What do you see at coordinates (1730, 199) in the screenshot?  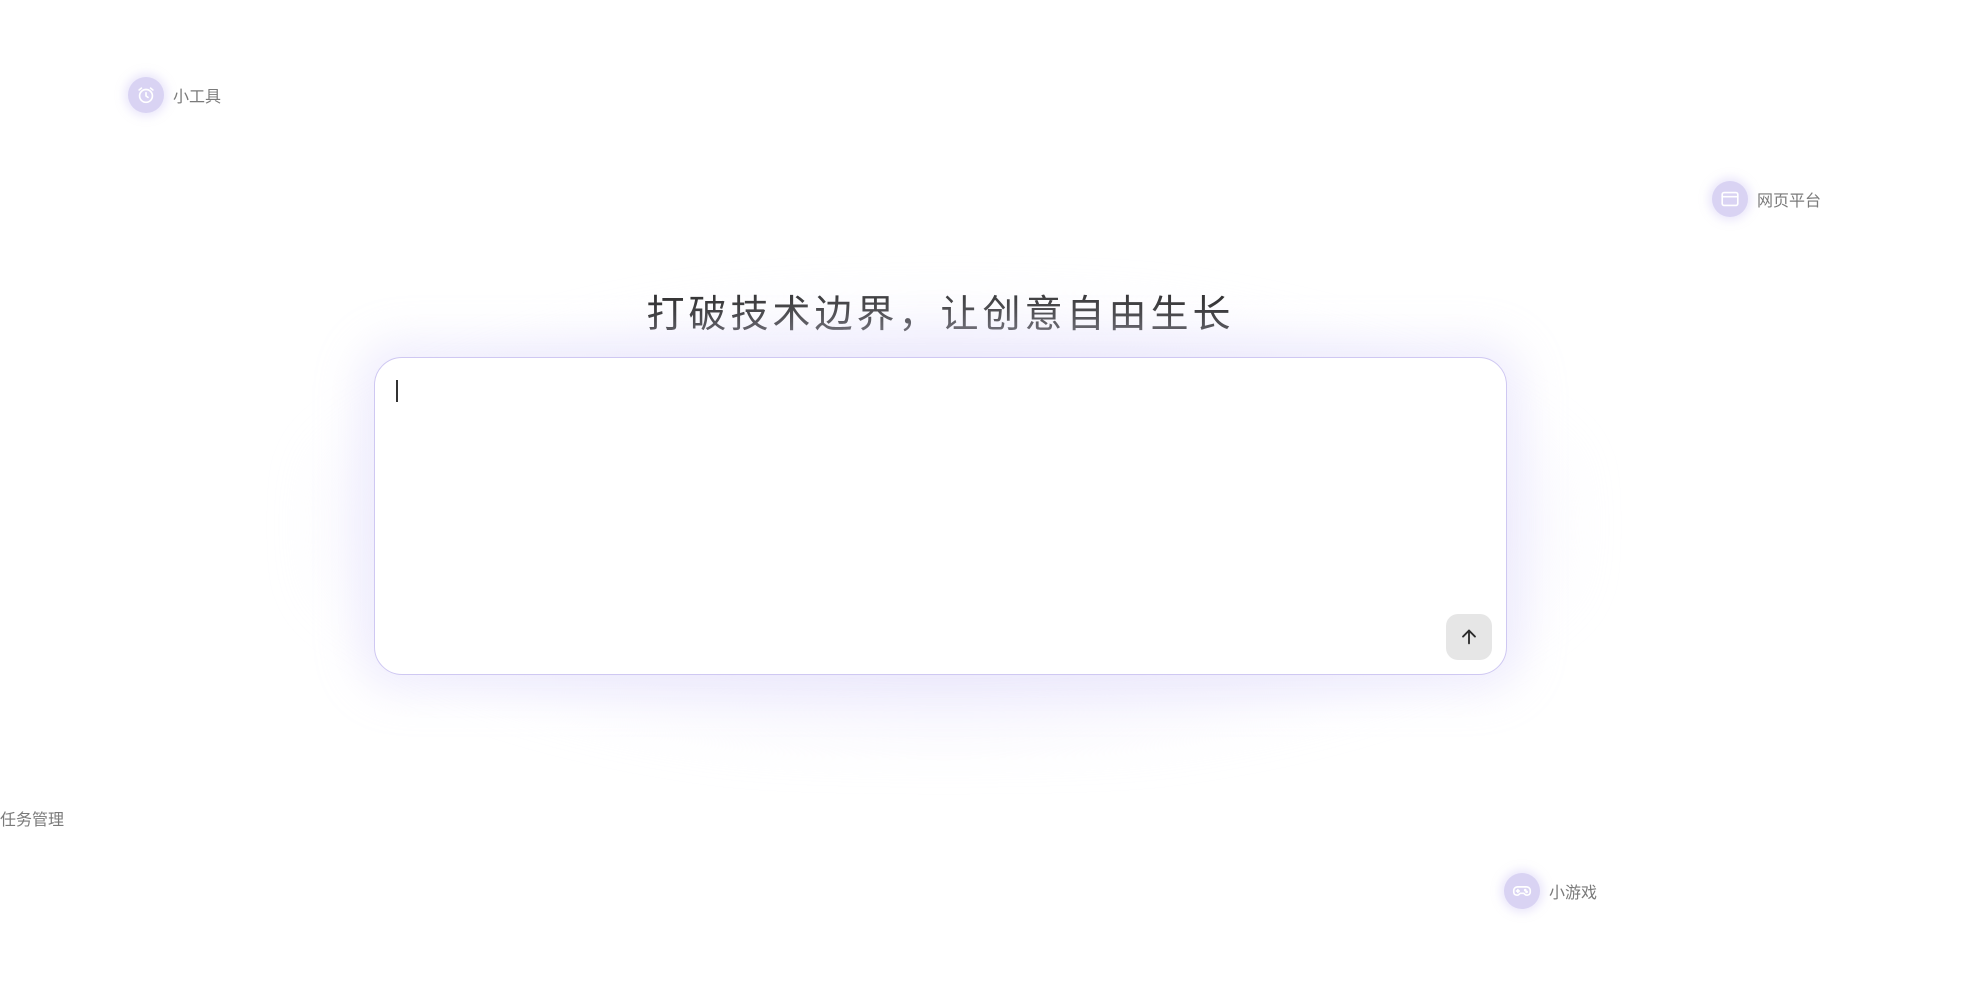 I see `browser-window-icon` at bounding box center [1730, 199].